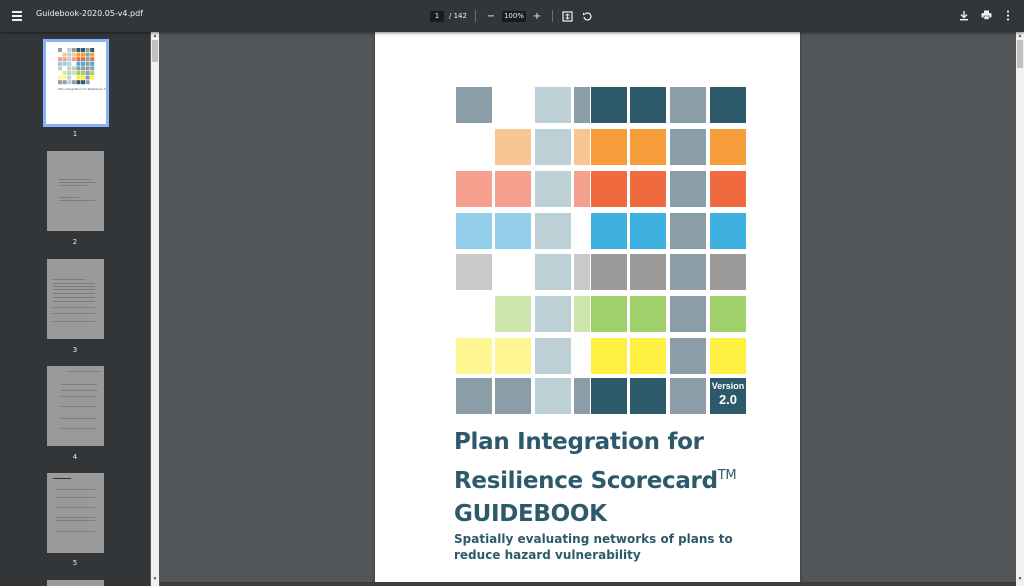 The height and width of the screenshot is (586, 1024). I want to click on sidebar-scrollbar-thumb, so click(155, 51).